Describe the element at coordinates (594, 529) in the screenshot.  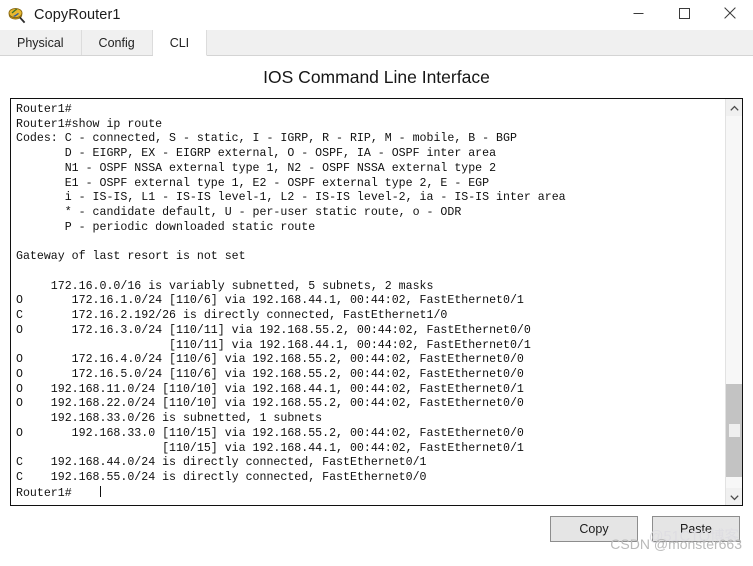
I see `copy-button: Copy` at that location.